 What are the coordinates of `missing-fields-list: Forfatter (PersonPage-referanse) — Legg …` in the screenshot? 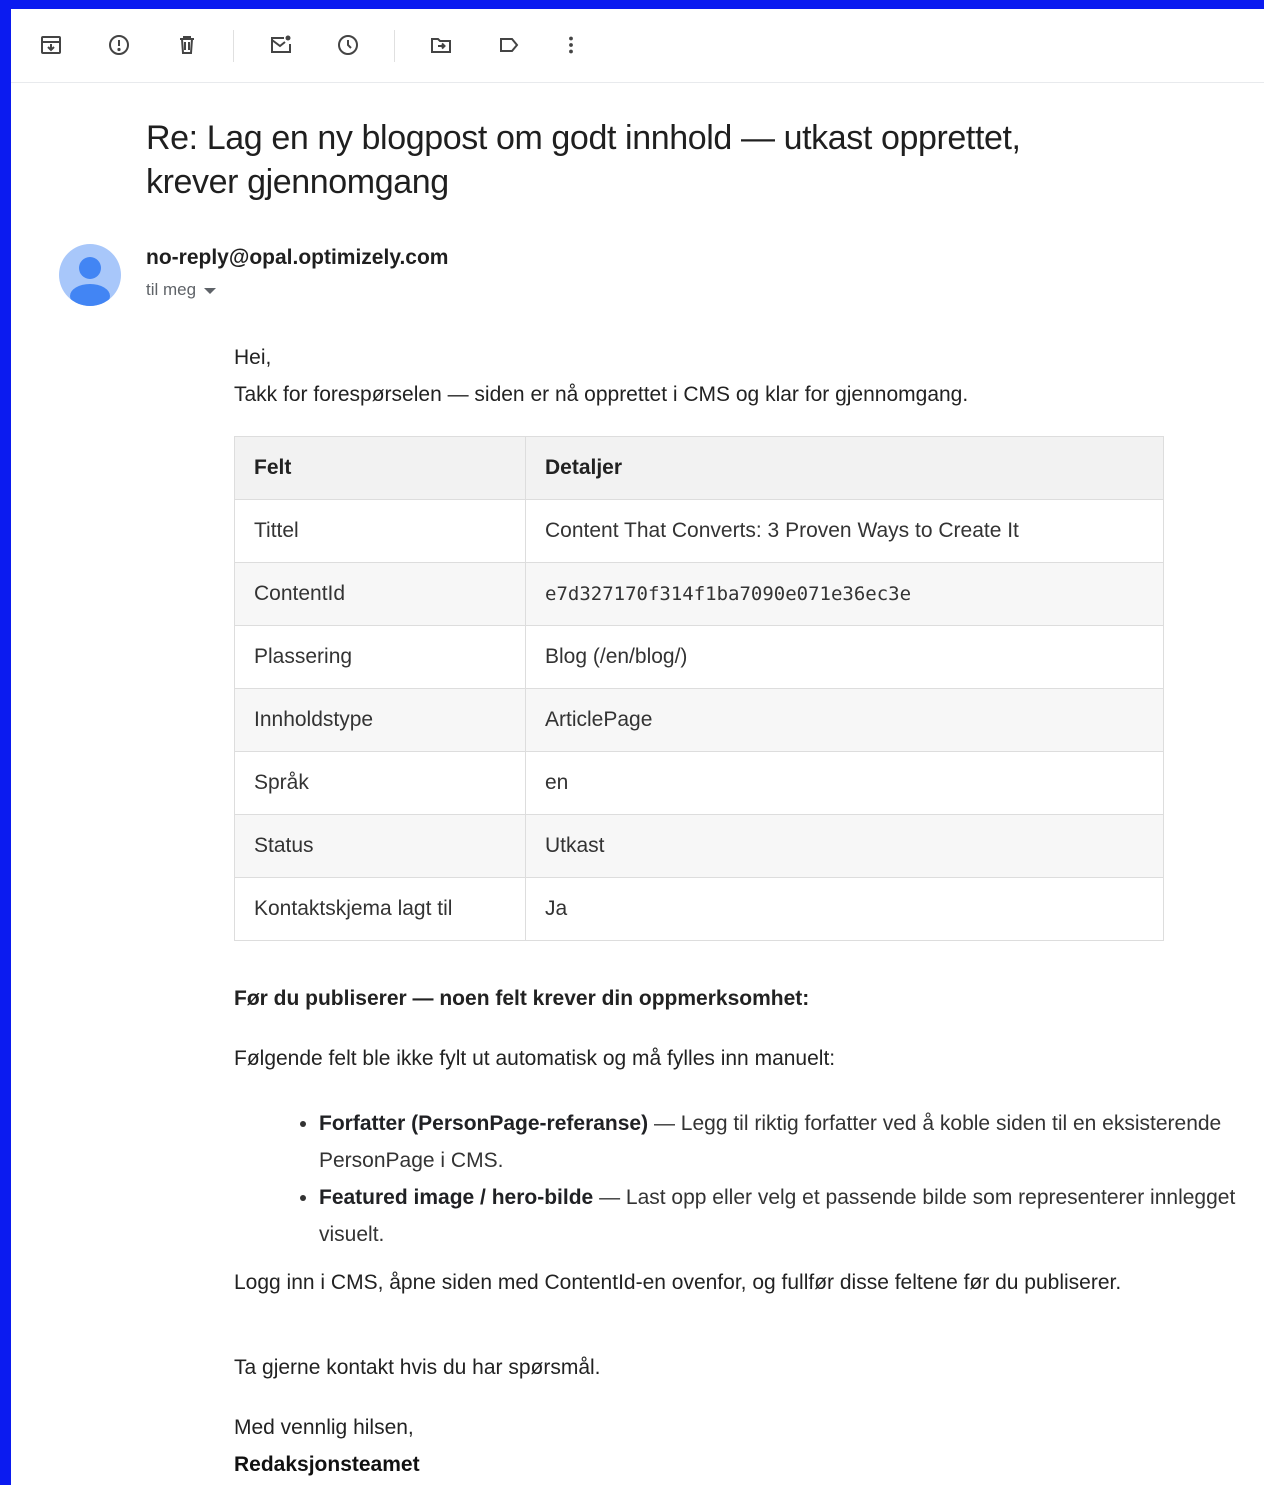 It's located at (741, 1179).